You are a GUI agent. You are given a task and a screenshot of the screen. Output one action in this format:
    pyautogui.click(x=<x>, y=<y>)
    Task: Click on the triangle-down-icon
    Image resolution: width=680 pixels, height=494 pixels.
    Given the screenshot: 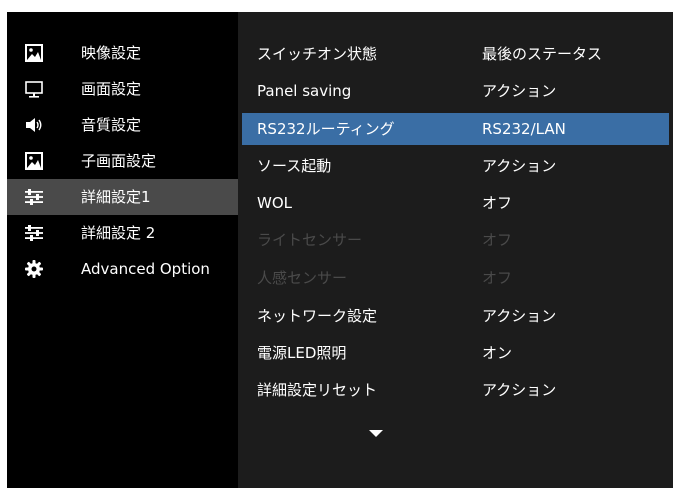 What is the action you would take?
    pyautogui.click(x=376, y=433)
    